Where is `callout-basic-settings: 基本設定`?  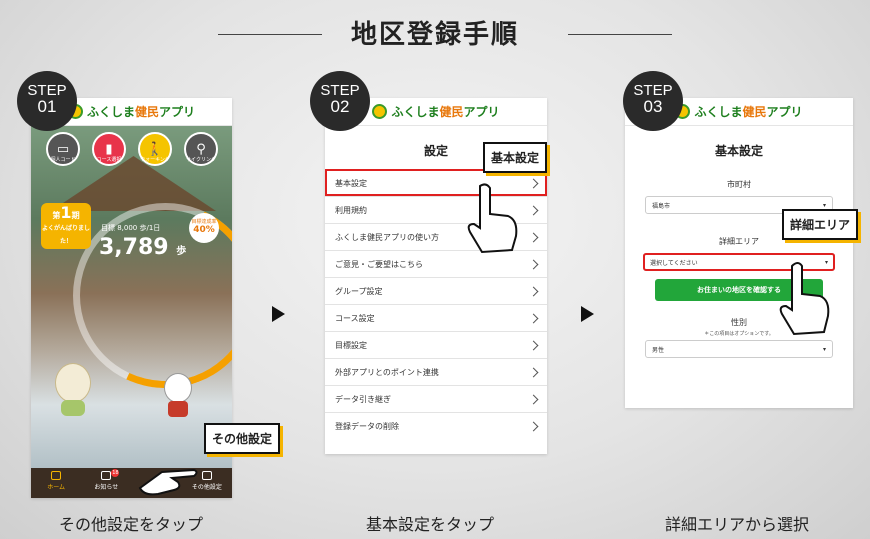
callout-basic-settings: 基本設定 is located at coordinates (515, 157).